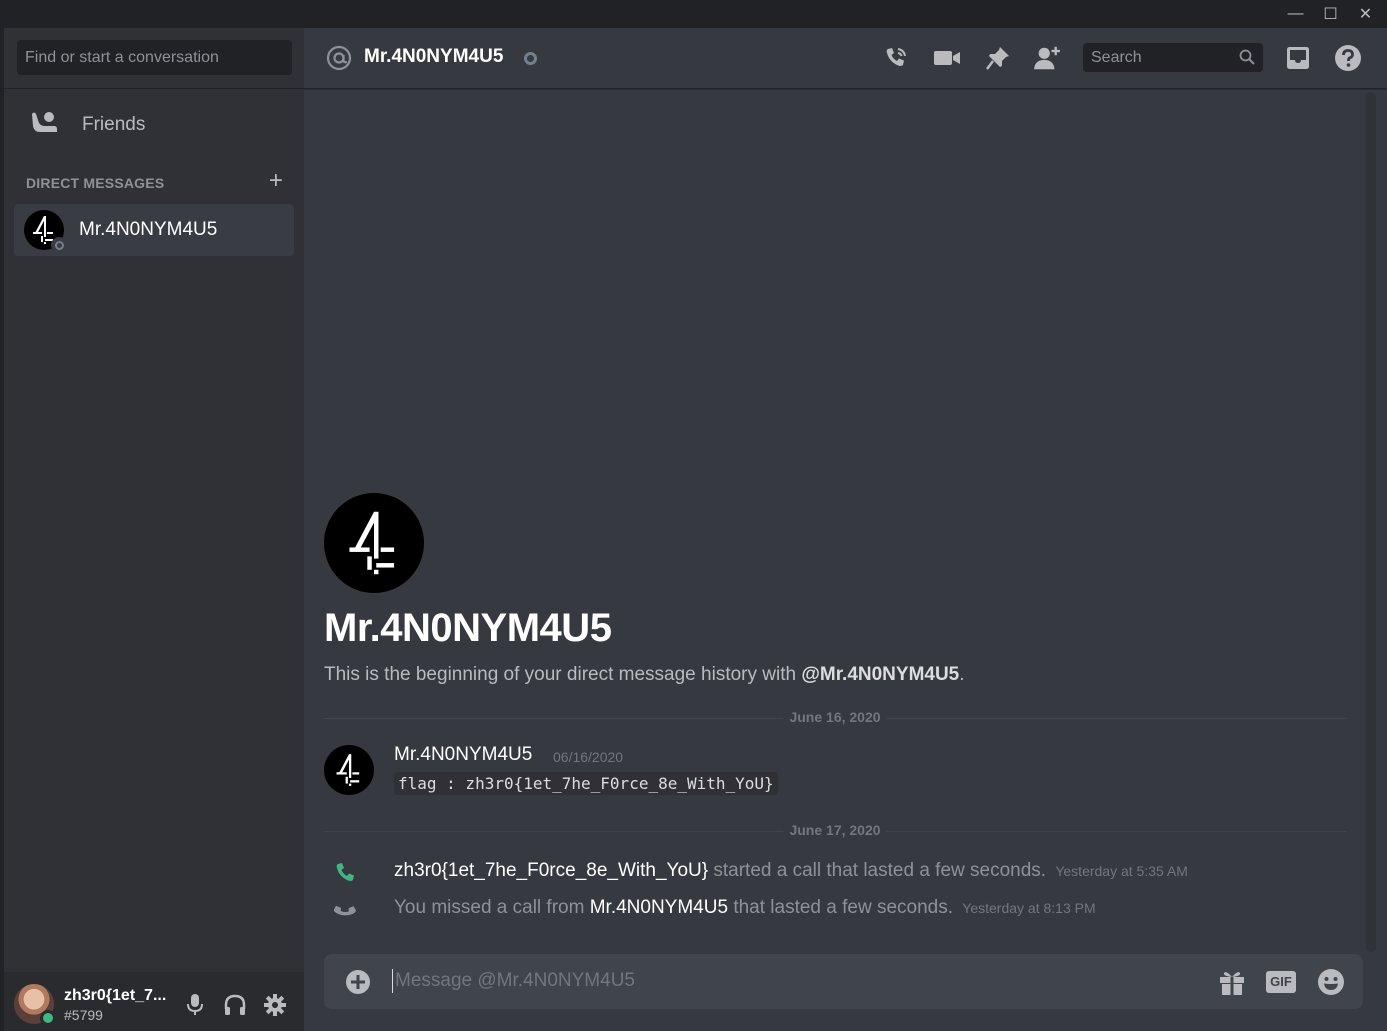 The width and height of the screenshot is (1387, 1031). I want to click on user-settings-button, so click(275, 1005).